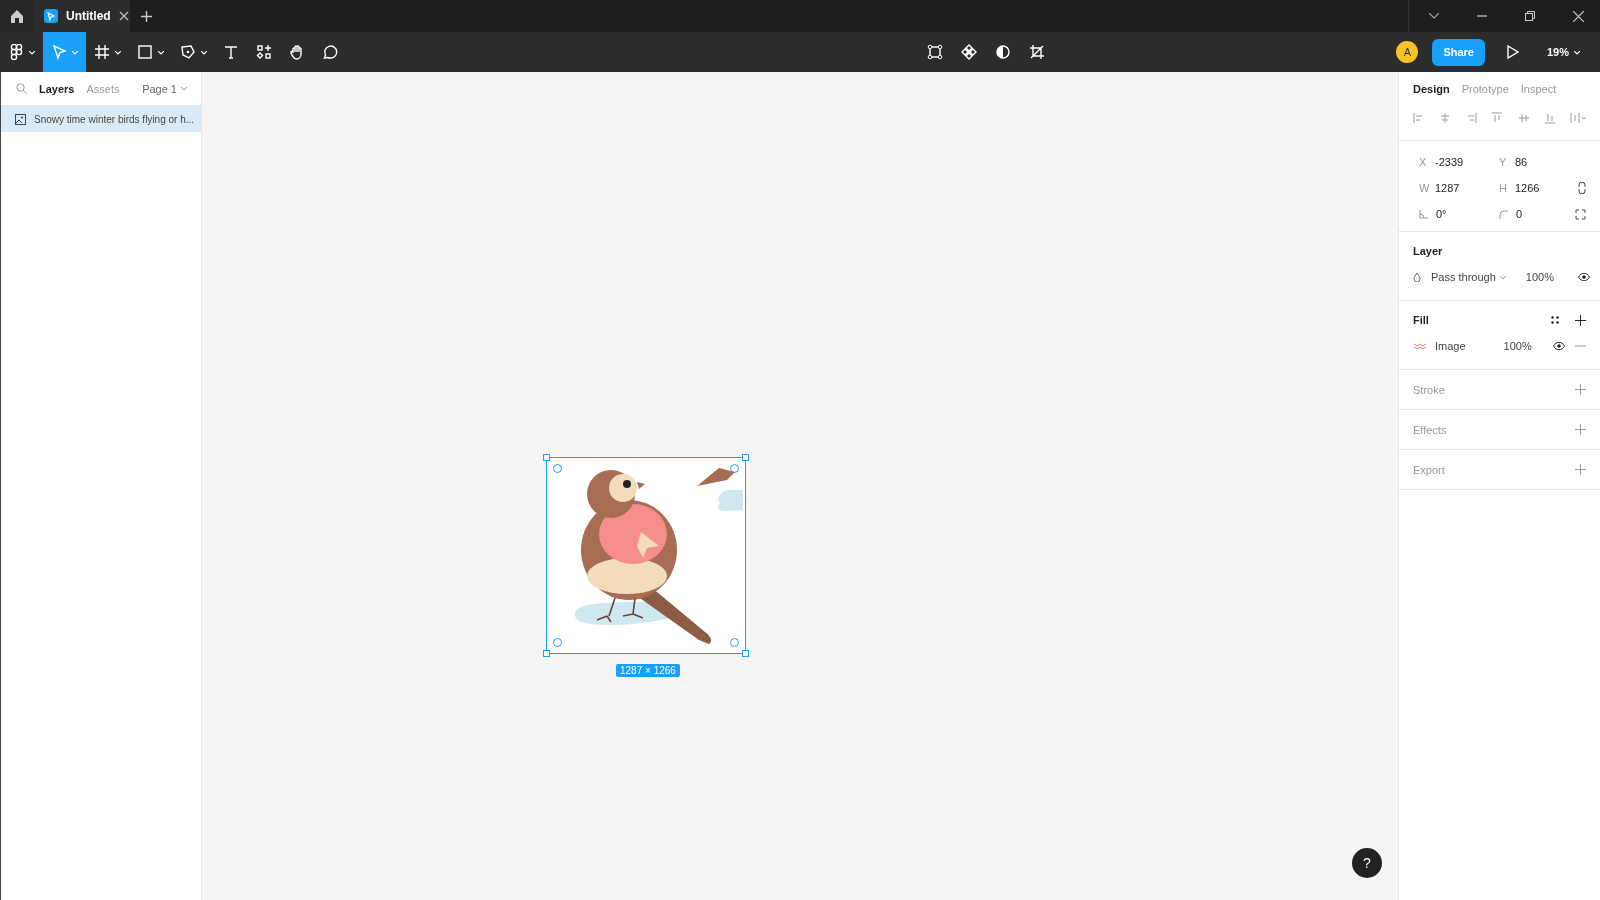  What do you see at coordinates (1512, 52) in the screenshot?
I see `play-icon` at bounding box center [1512, 52].